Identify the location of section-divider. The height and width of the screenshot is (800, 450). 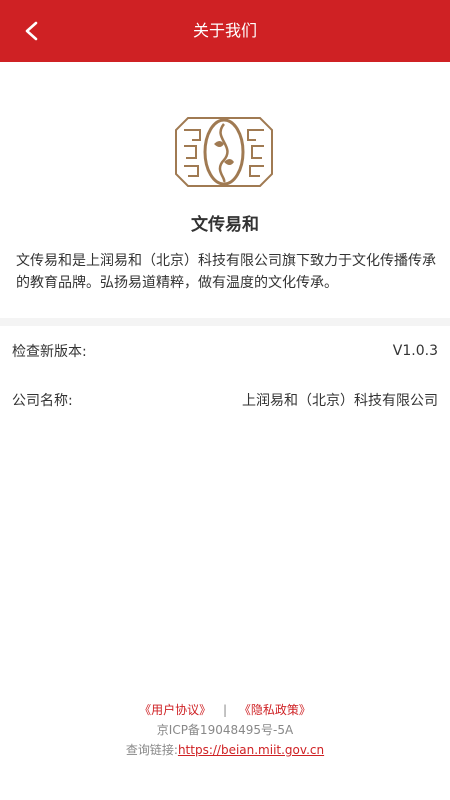
(225, 322).